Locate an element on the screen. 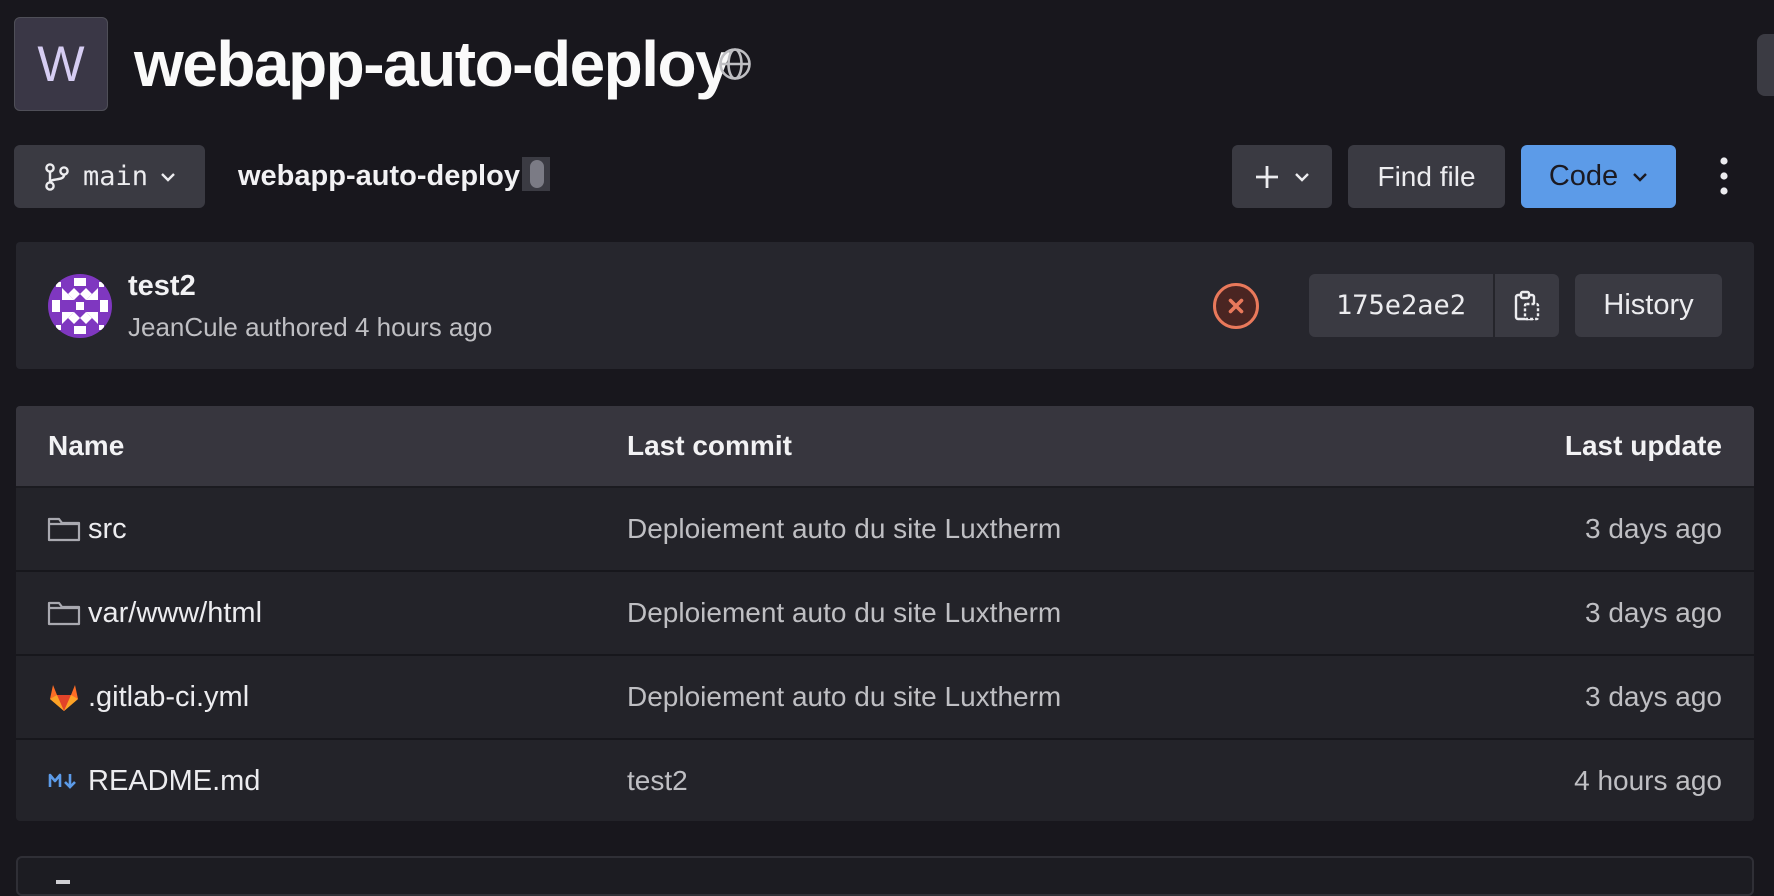 The image size is (1774, 896). column-header-last-commit: Last commit is located at coordinates (709, 445).